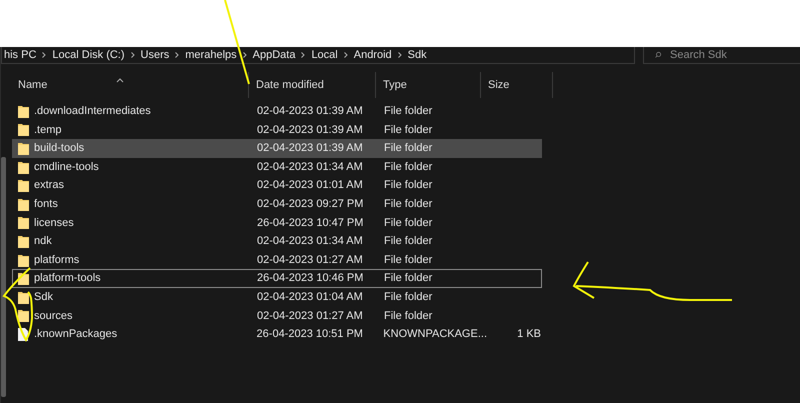 The image size is (800, 403). Describe the element at coordinates (309, 334) in the screenshot. I see `date-modified: 26-04-2023 10:51 PM` at that location.